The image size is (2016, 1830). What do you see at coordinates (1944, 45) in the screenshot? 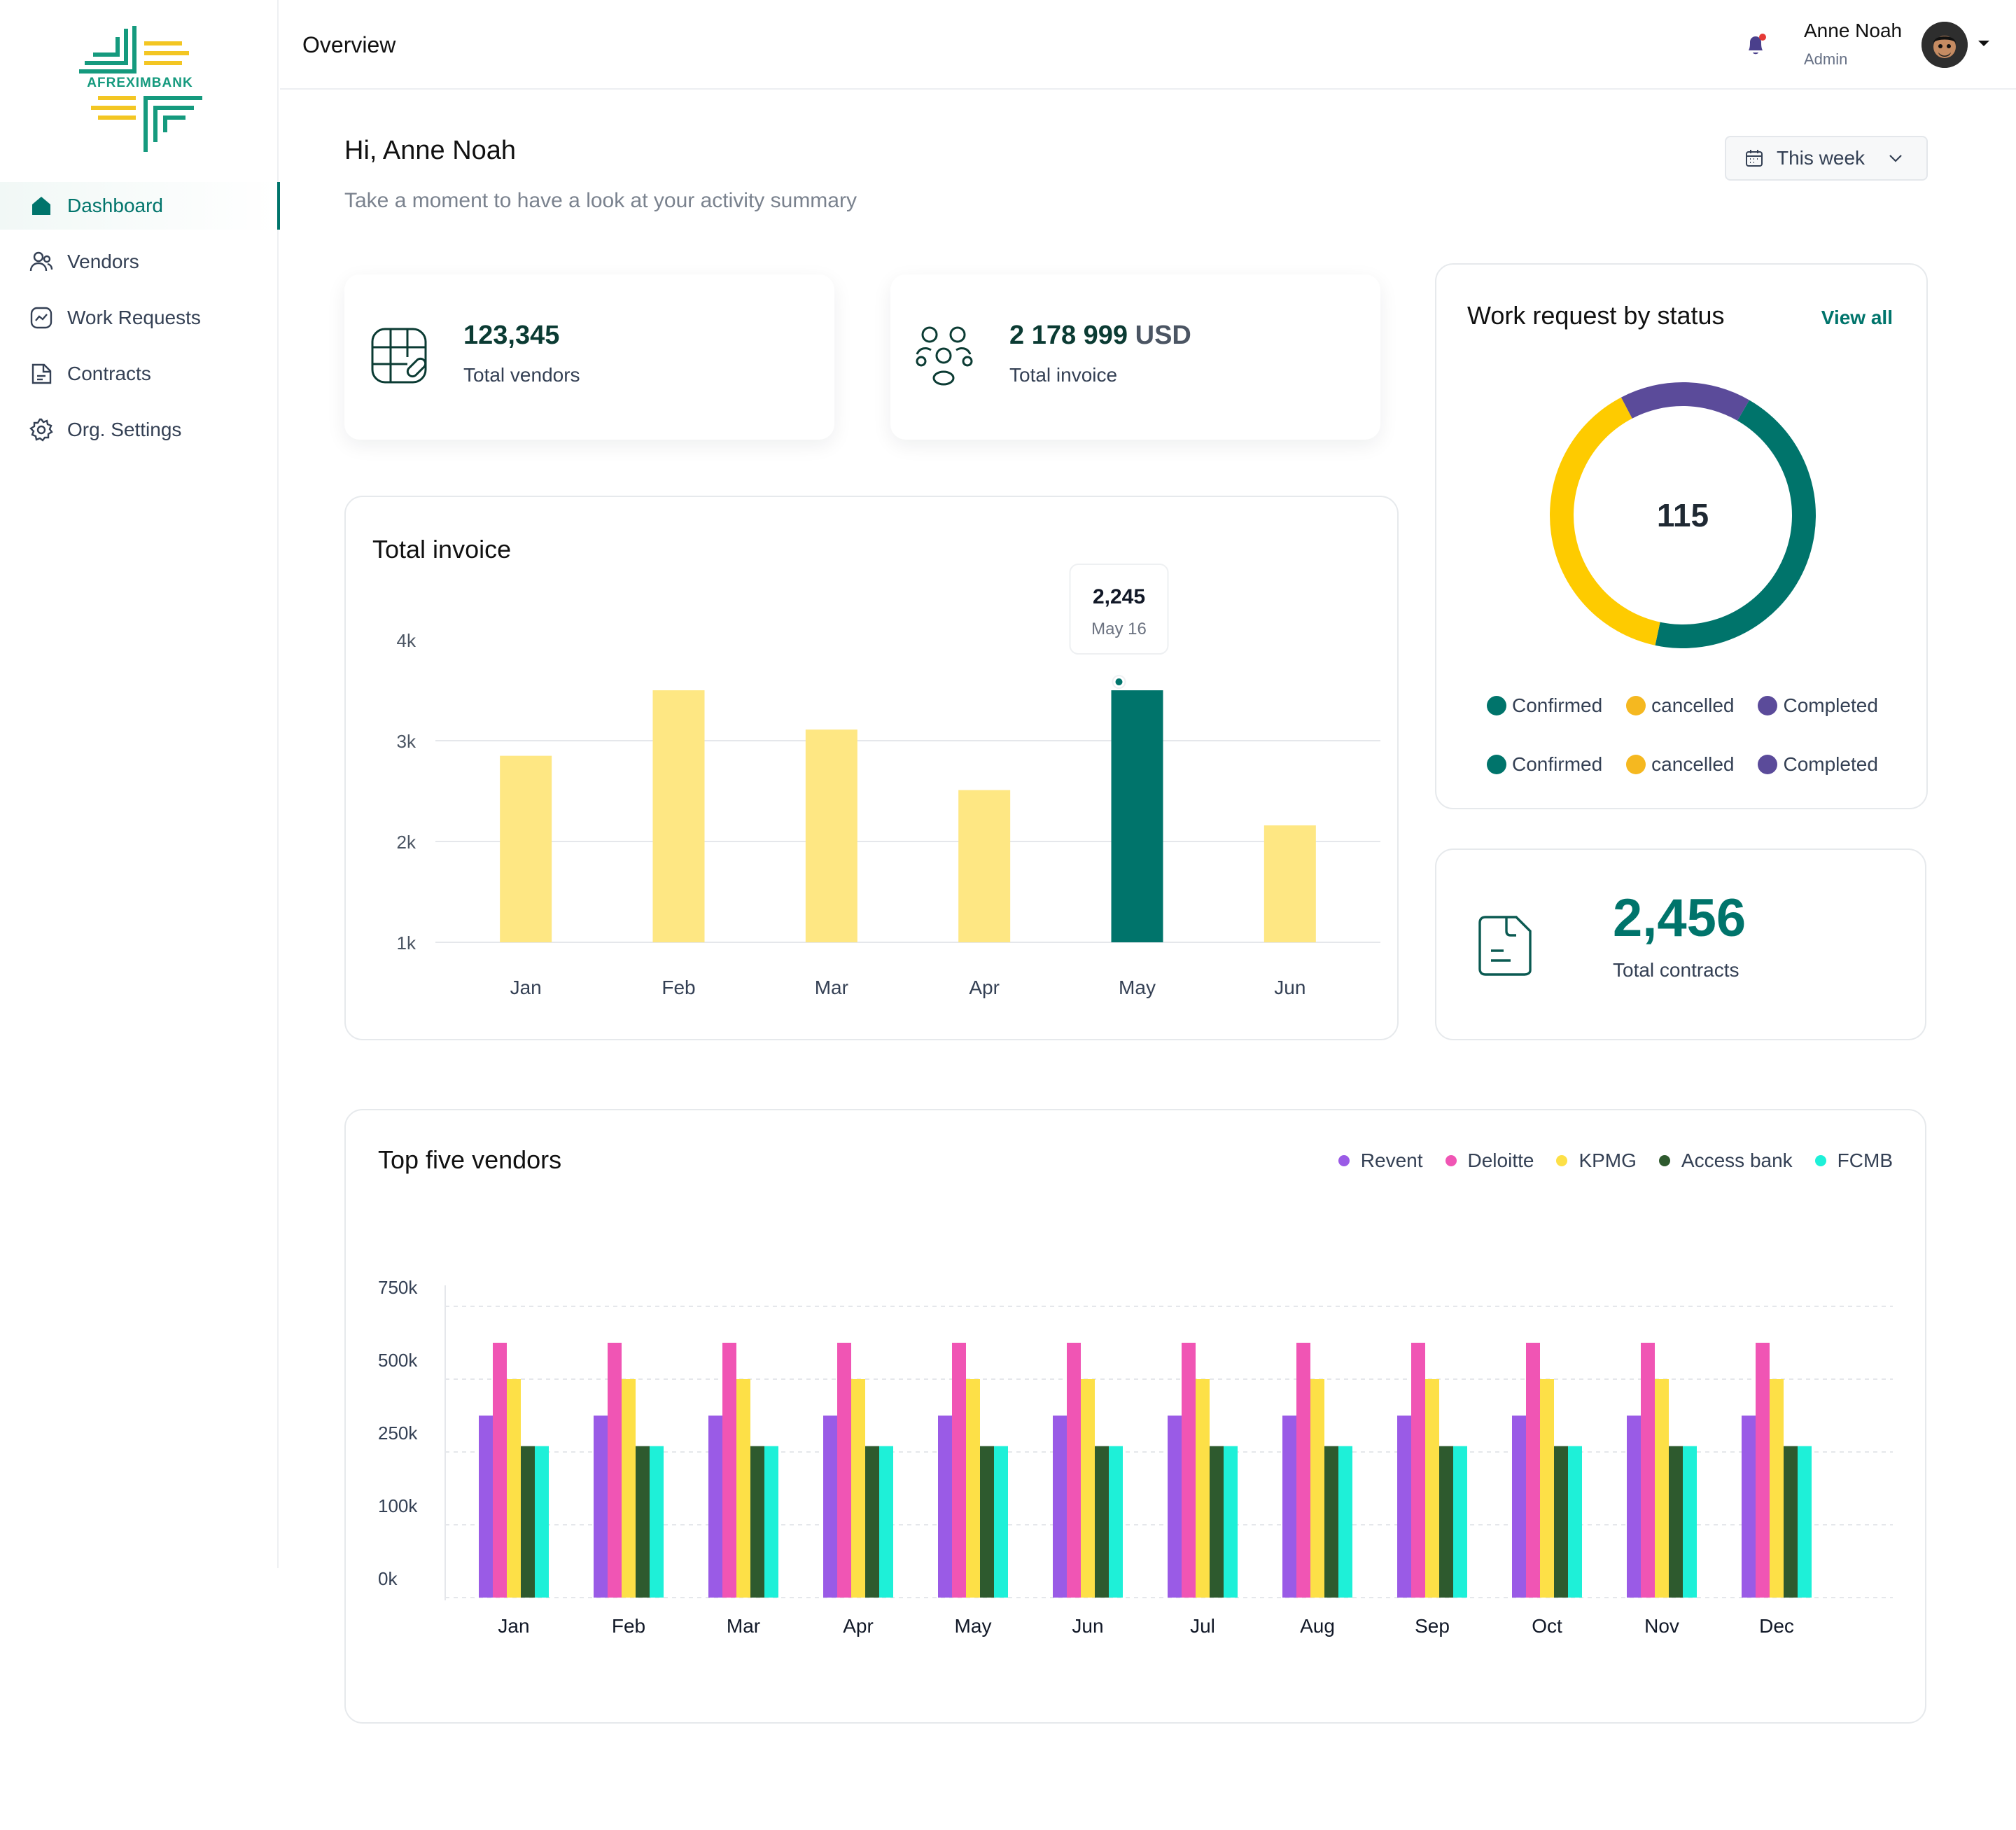
I see `avatar` at bounding box center [1944, 45].